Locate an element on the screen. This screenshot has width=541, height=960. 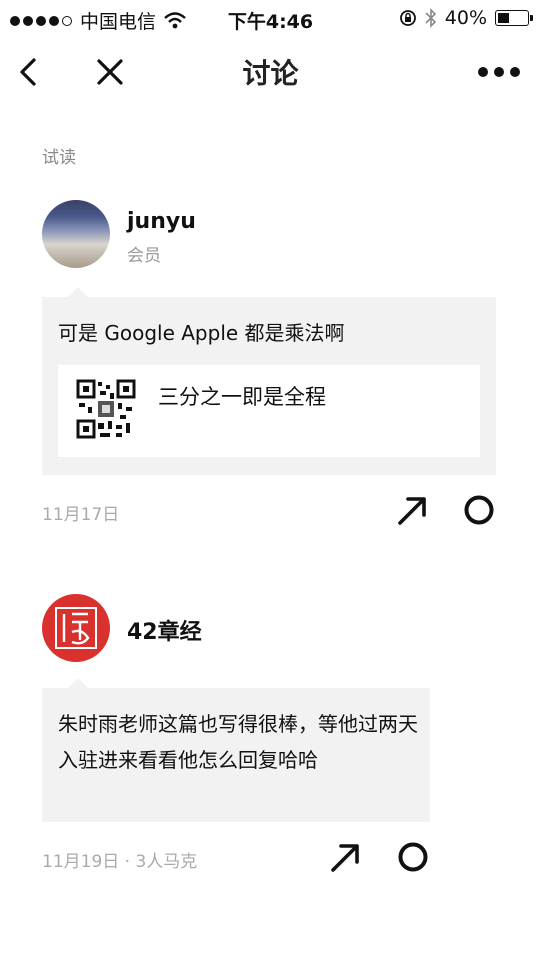
page-title: 讨论 is located at coordinates (270, 73).